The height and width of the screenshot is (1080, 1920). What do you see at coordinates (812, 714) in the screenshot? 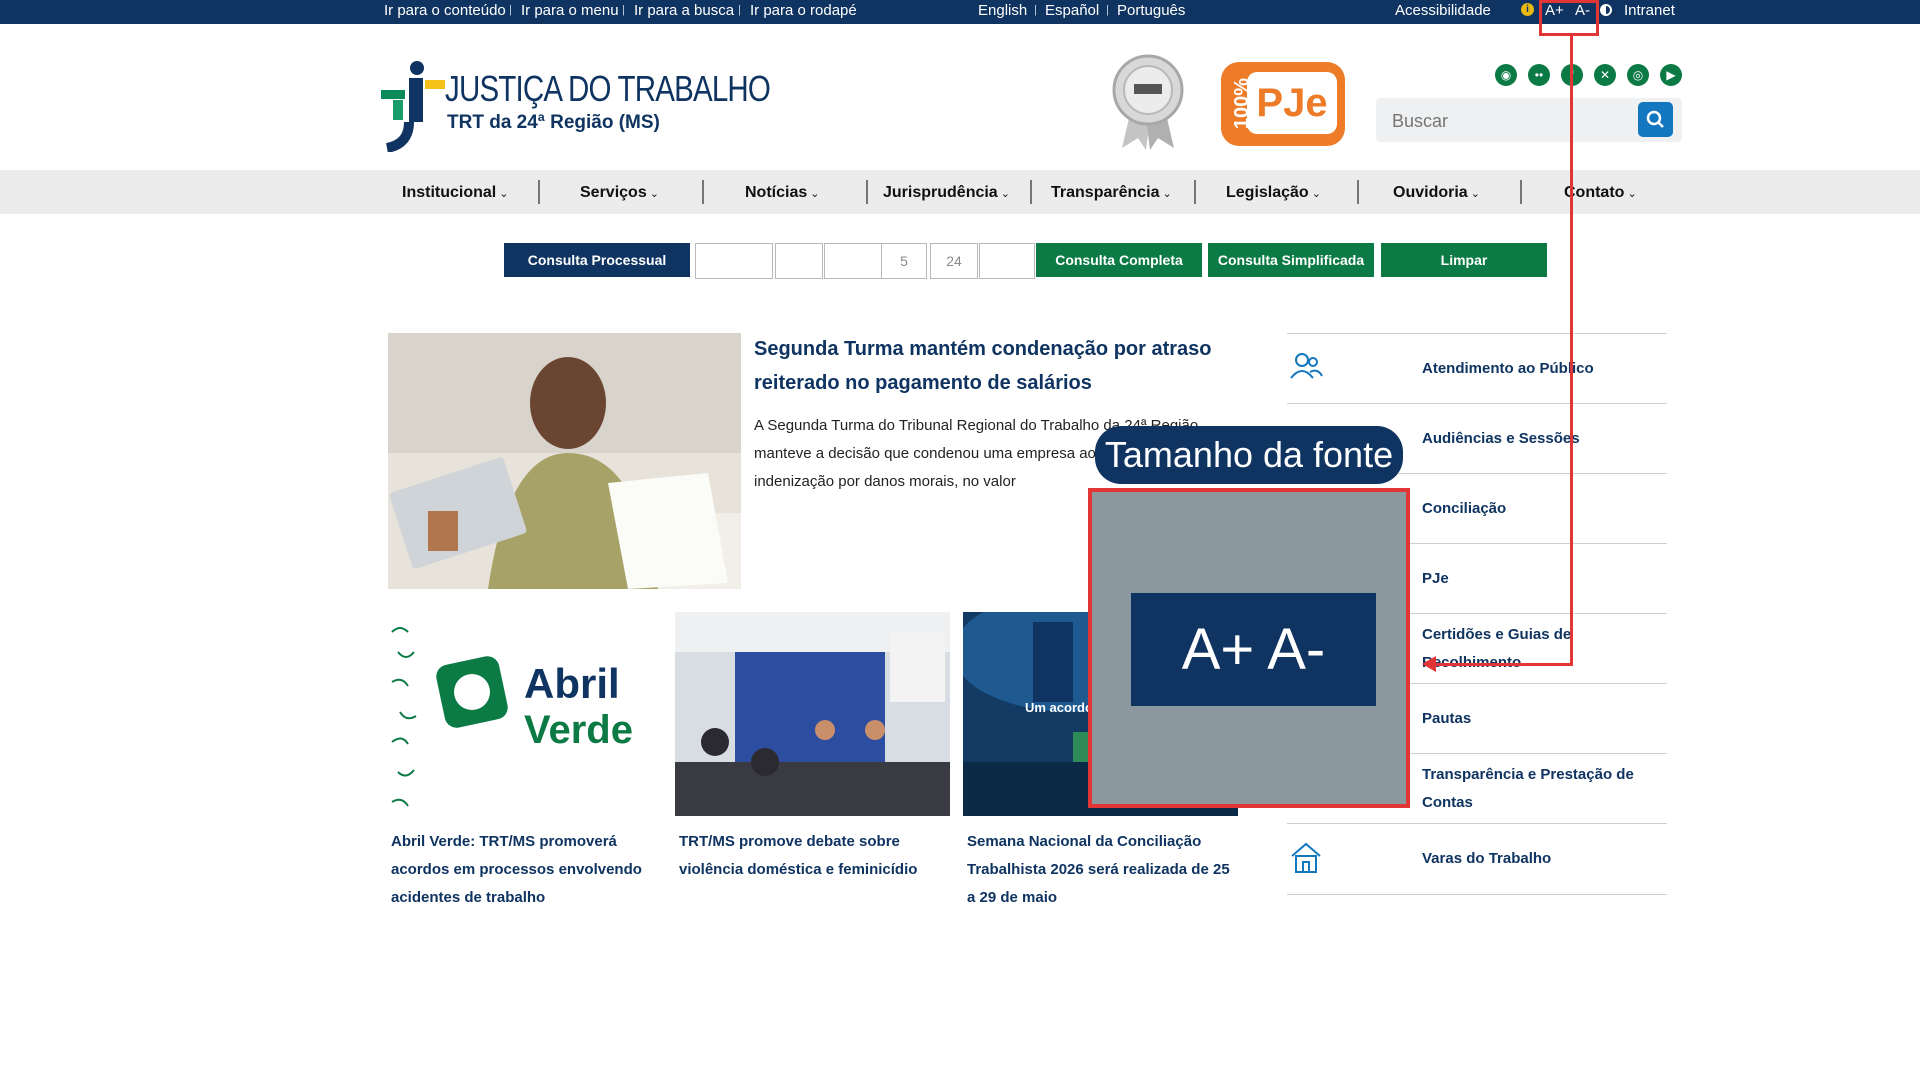
I see `card-image-debate` at bounding box center [812, 714].